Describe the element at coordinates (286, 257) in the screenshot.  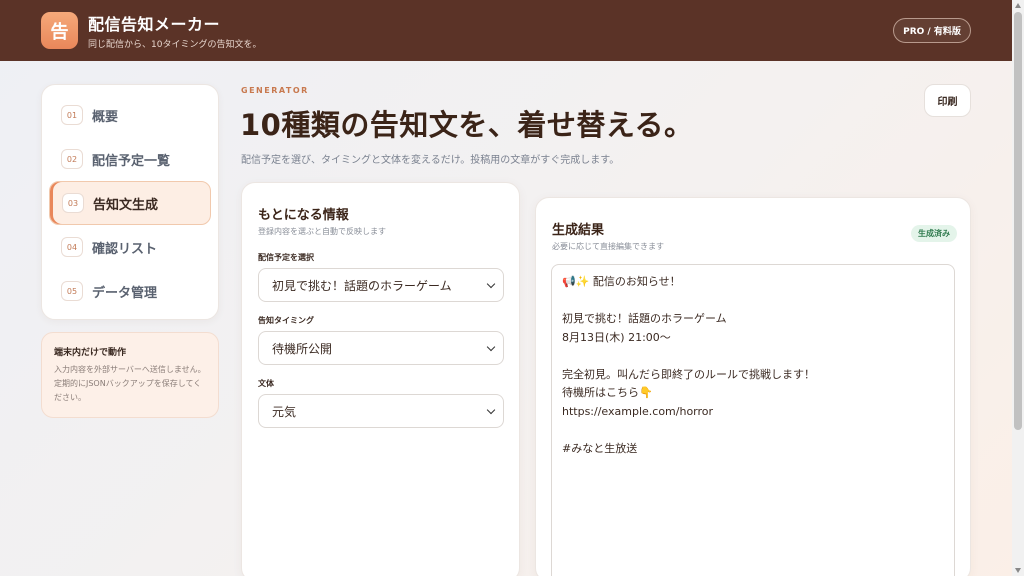
I see `schedule-select-label: 配信予定を選択` at that location.